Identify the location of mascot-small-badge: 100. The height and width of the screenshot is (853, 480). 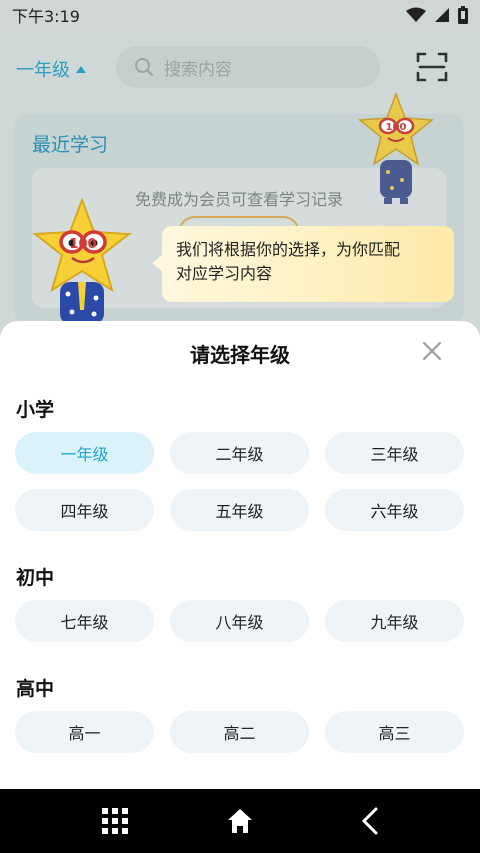
(396, 127).